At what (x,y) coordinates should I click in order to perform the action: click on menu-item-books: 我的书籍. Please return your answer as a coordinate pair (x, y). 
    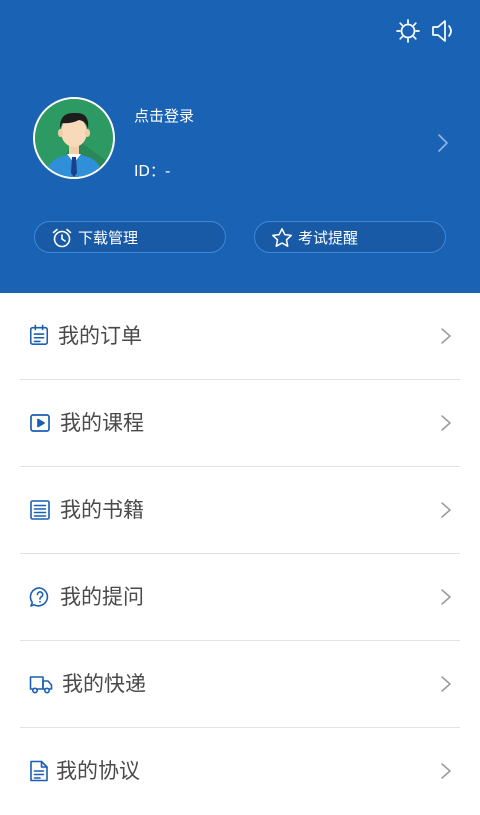
    Looking at the image, I should click on (240, 510).